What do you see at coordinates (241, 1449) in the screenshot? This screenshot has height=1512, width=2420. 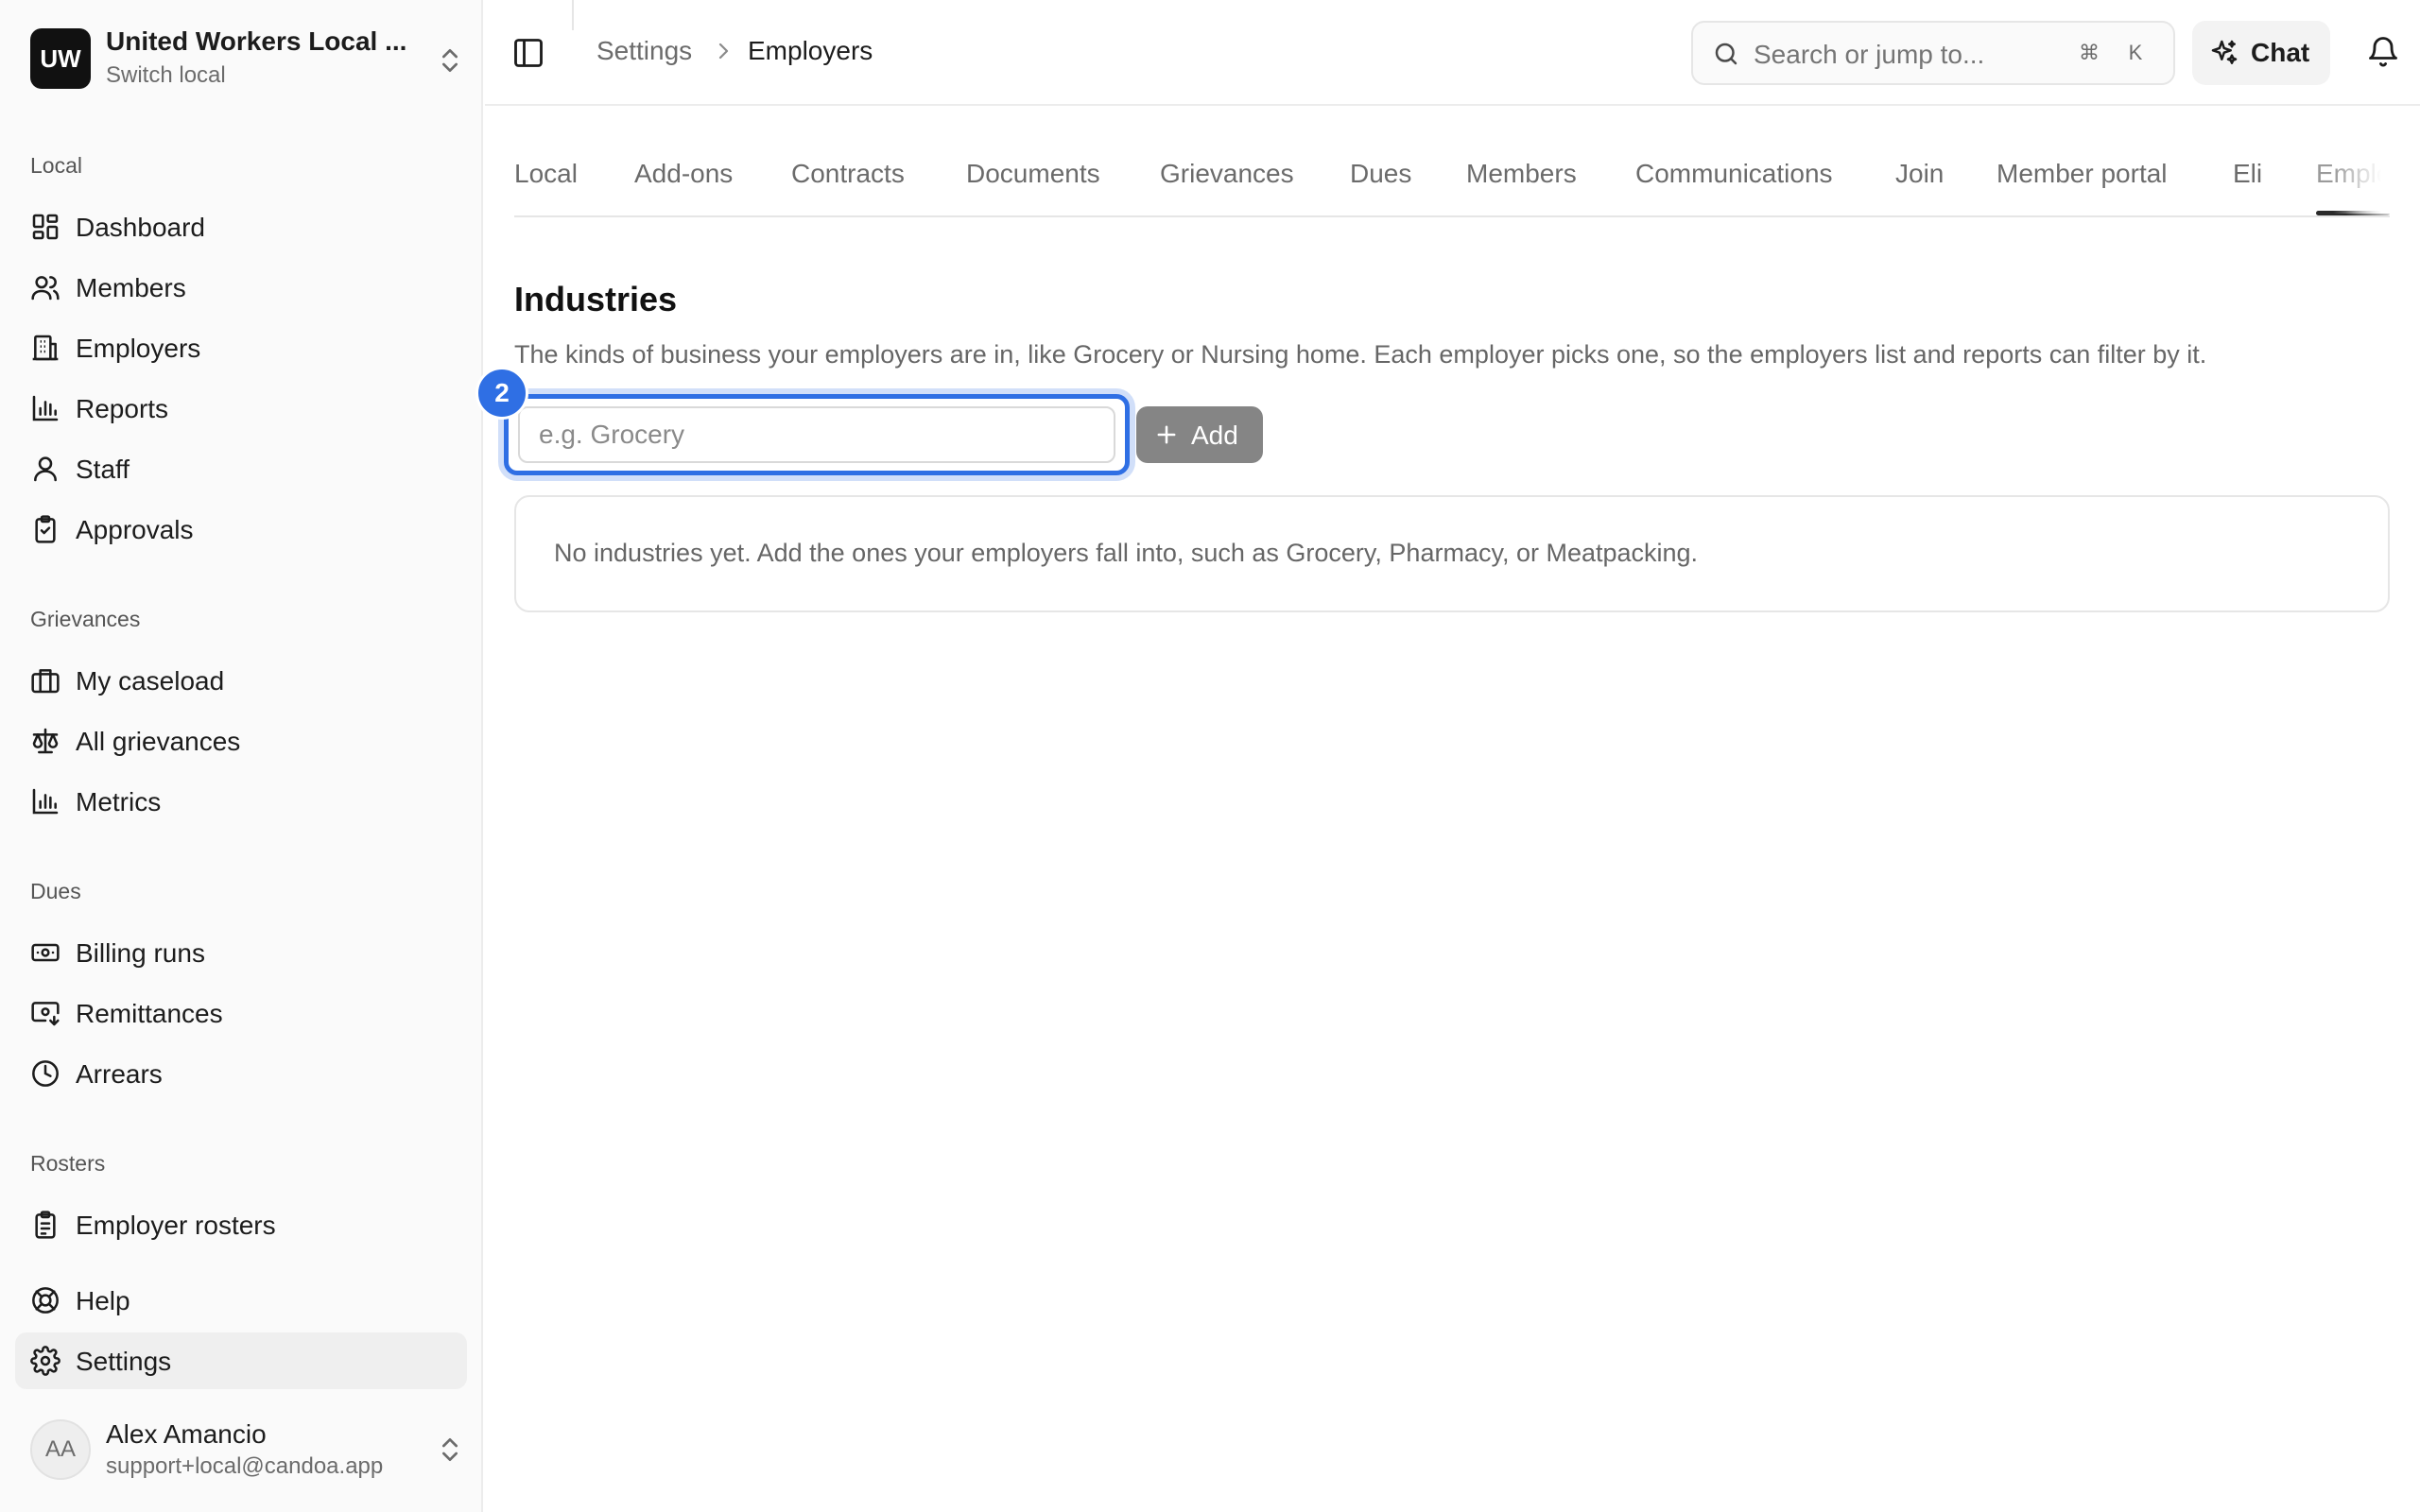 I see `user-menu: AA Alex Amancio support+local@candoa.app` at bounding box center [241, 1449].